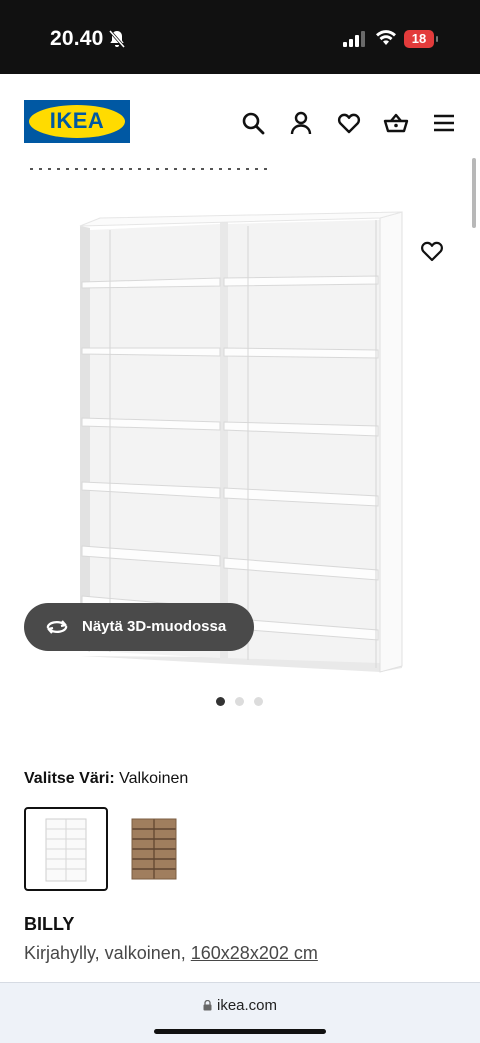 This screenshot has width=480, height=1043. What do you see at coordinates (105, 953) in the screenshot?
I see `product-type: Kirjahylly, valkoinen,` at bounding box center [105, 953].